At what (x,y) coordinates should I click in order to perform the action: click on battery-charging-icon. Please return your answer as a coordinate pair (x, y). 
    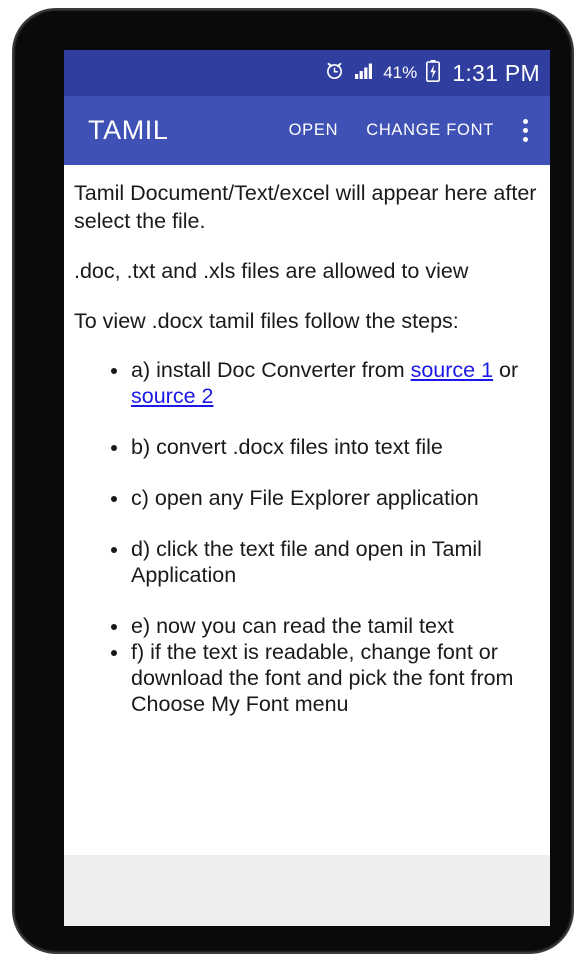
    Looking at the image, I should click on (433, 73).